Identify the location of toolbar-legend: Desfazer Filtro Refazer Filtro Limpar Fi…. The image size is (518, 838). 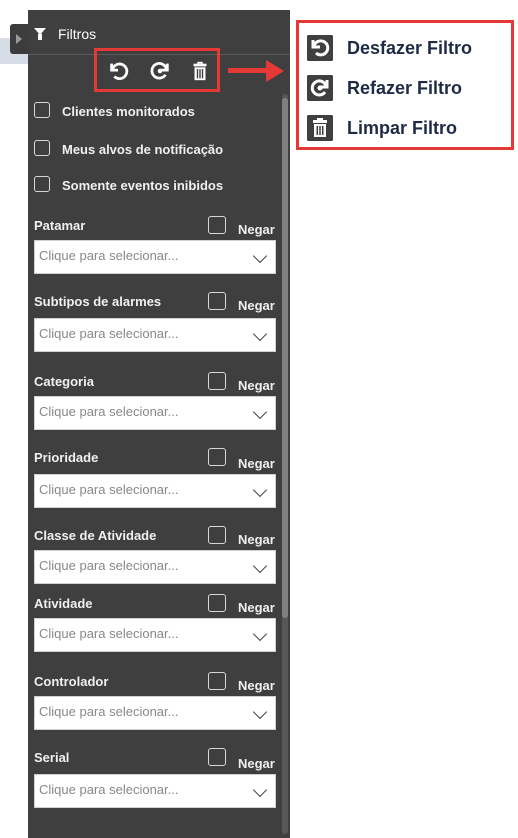
(405, 85).